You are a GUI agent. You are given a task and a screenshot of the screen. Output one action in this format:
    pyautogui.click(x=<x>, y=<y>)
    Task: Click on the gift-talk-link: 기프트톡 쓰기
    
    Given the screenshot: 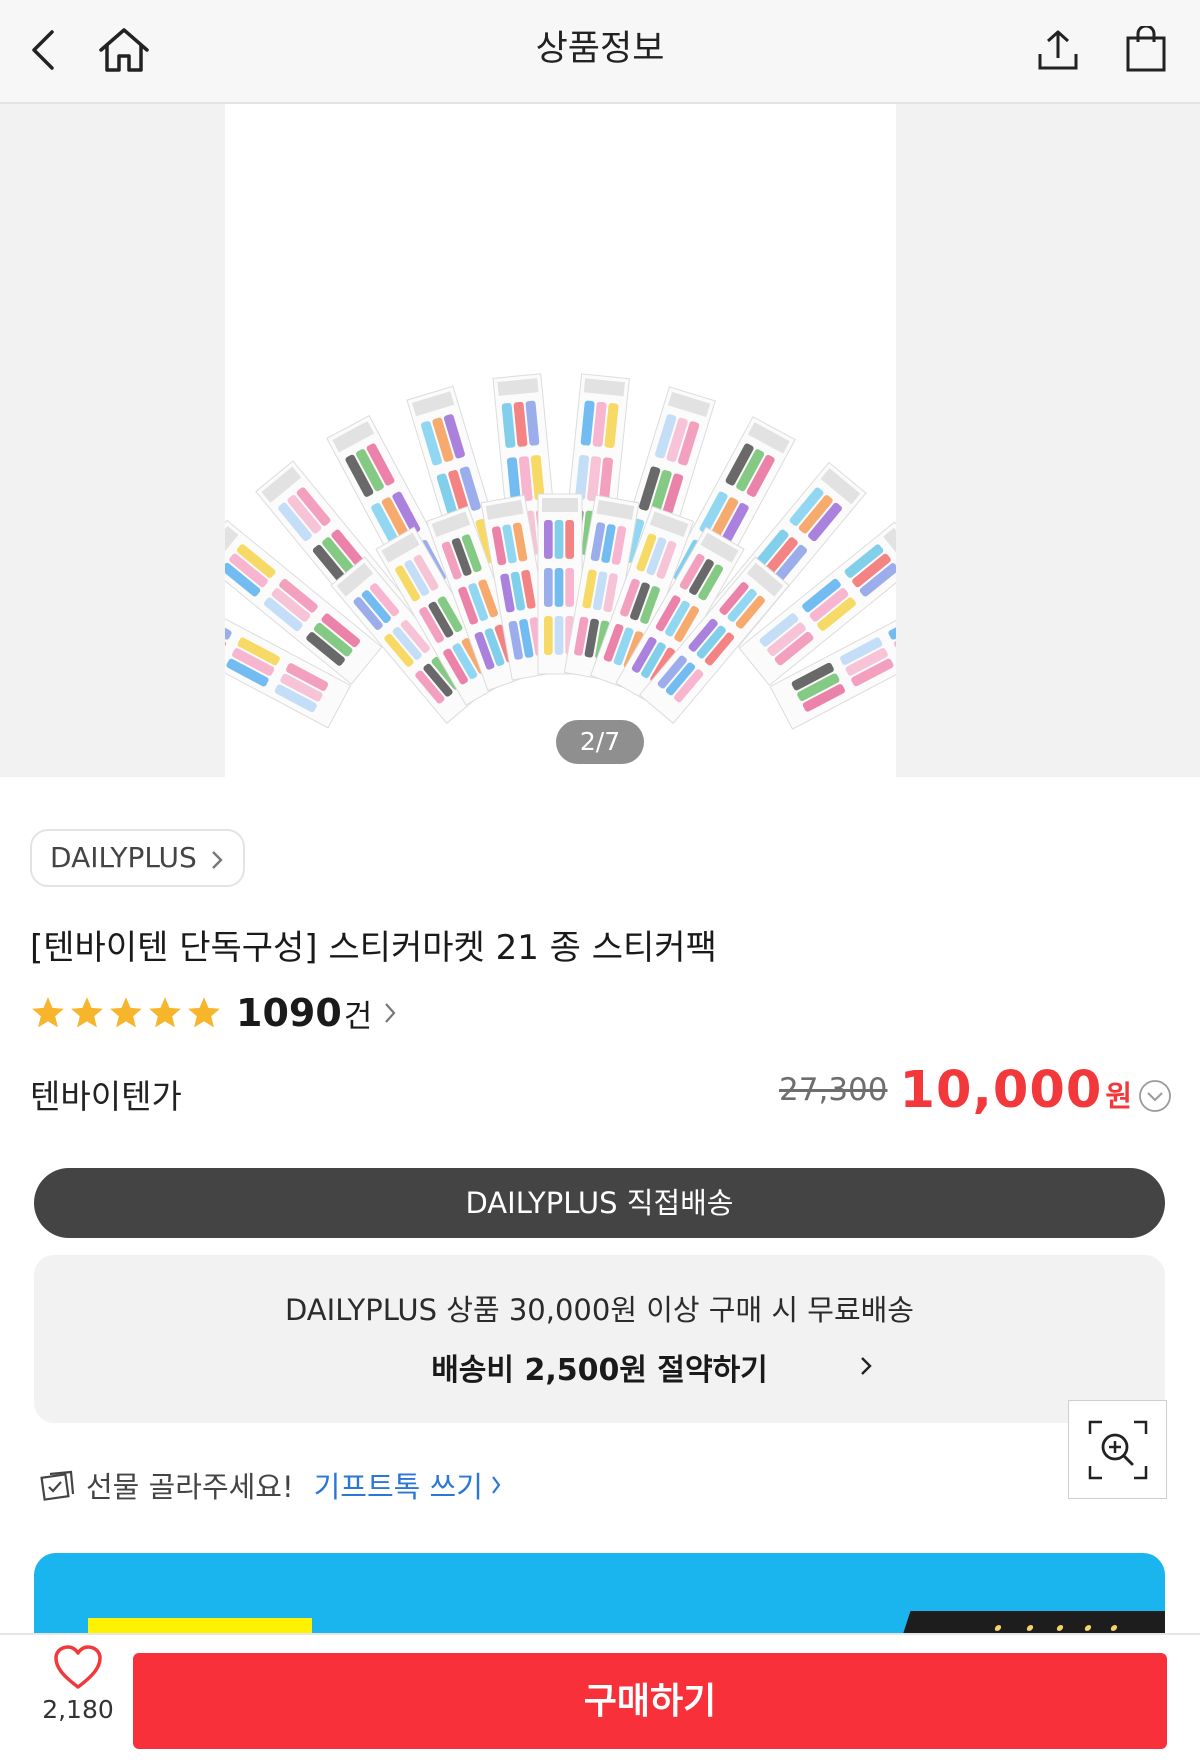 What is the action you would take?
    pyautogui.click(x=398, y=1485)
    